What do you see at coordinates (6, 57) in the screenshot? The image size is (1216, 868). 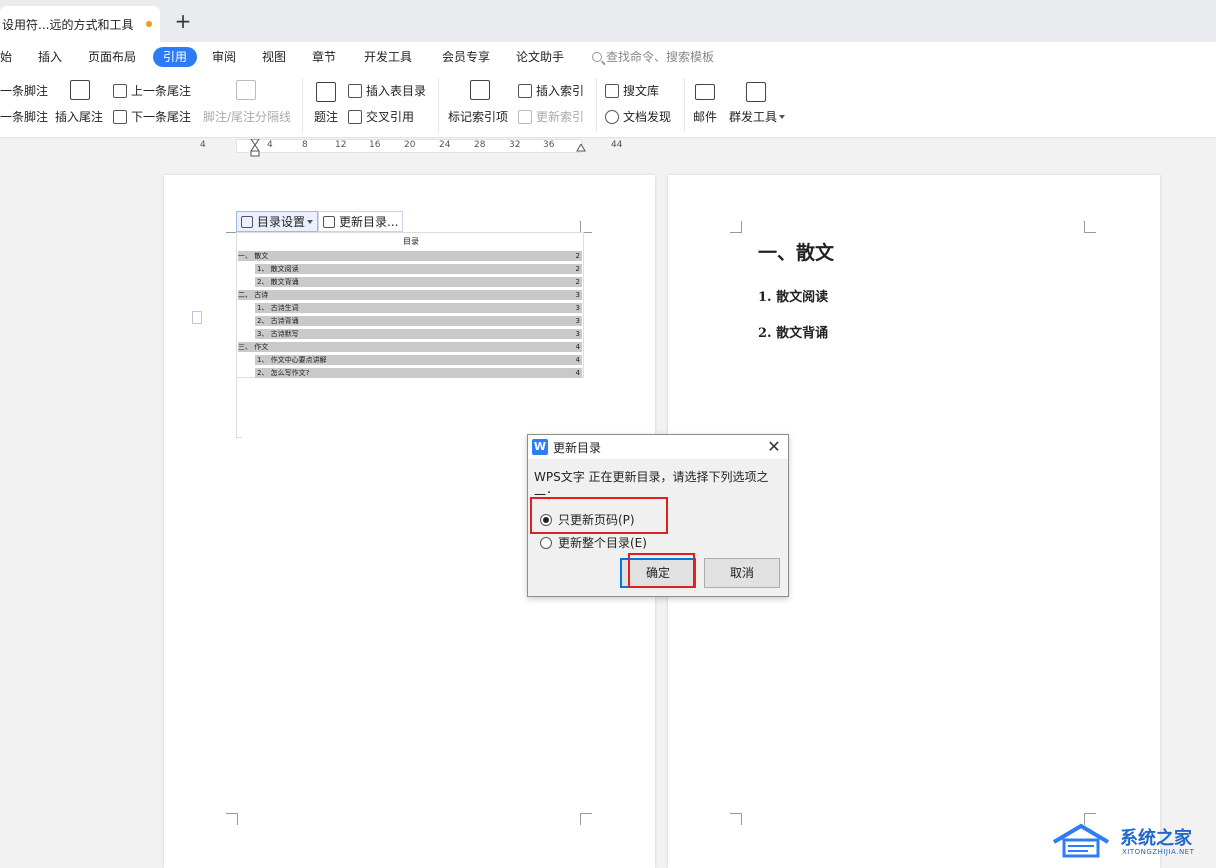 I see `menu-home: 始` at bounding box center [6, 57].